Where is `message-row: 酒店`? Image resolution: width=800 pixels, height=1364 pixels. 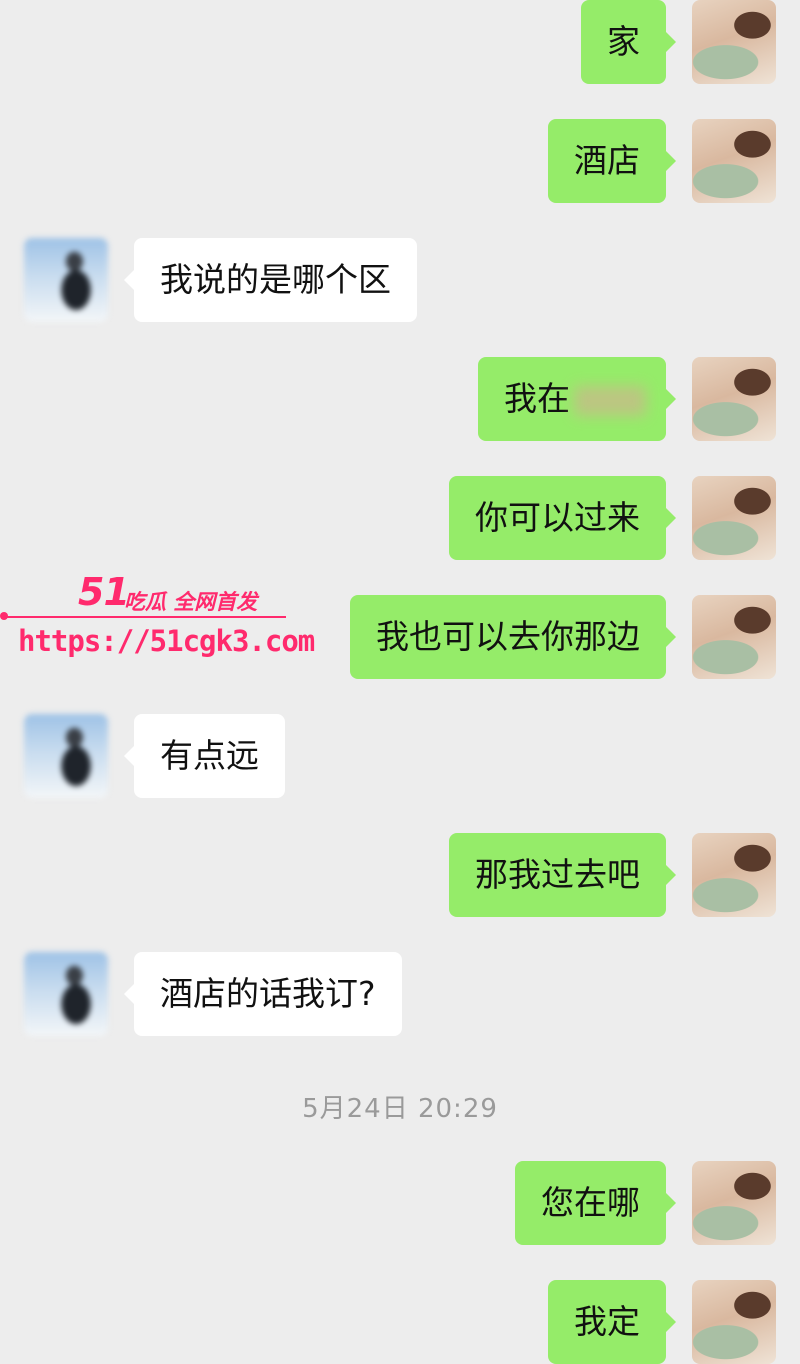 message-row: 酒店 is located at coordinates (400, 161).